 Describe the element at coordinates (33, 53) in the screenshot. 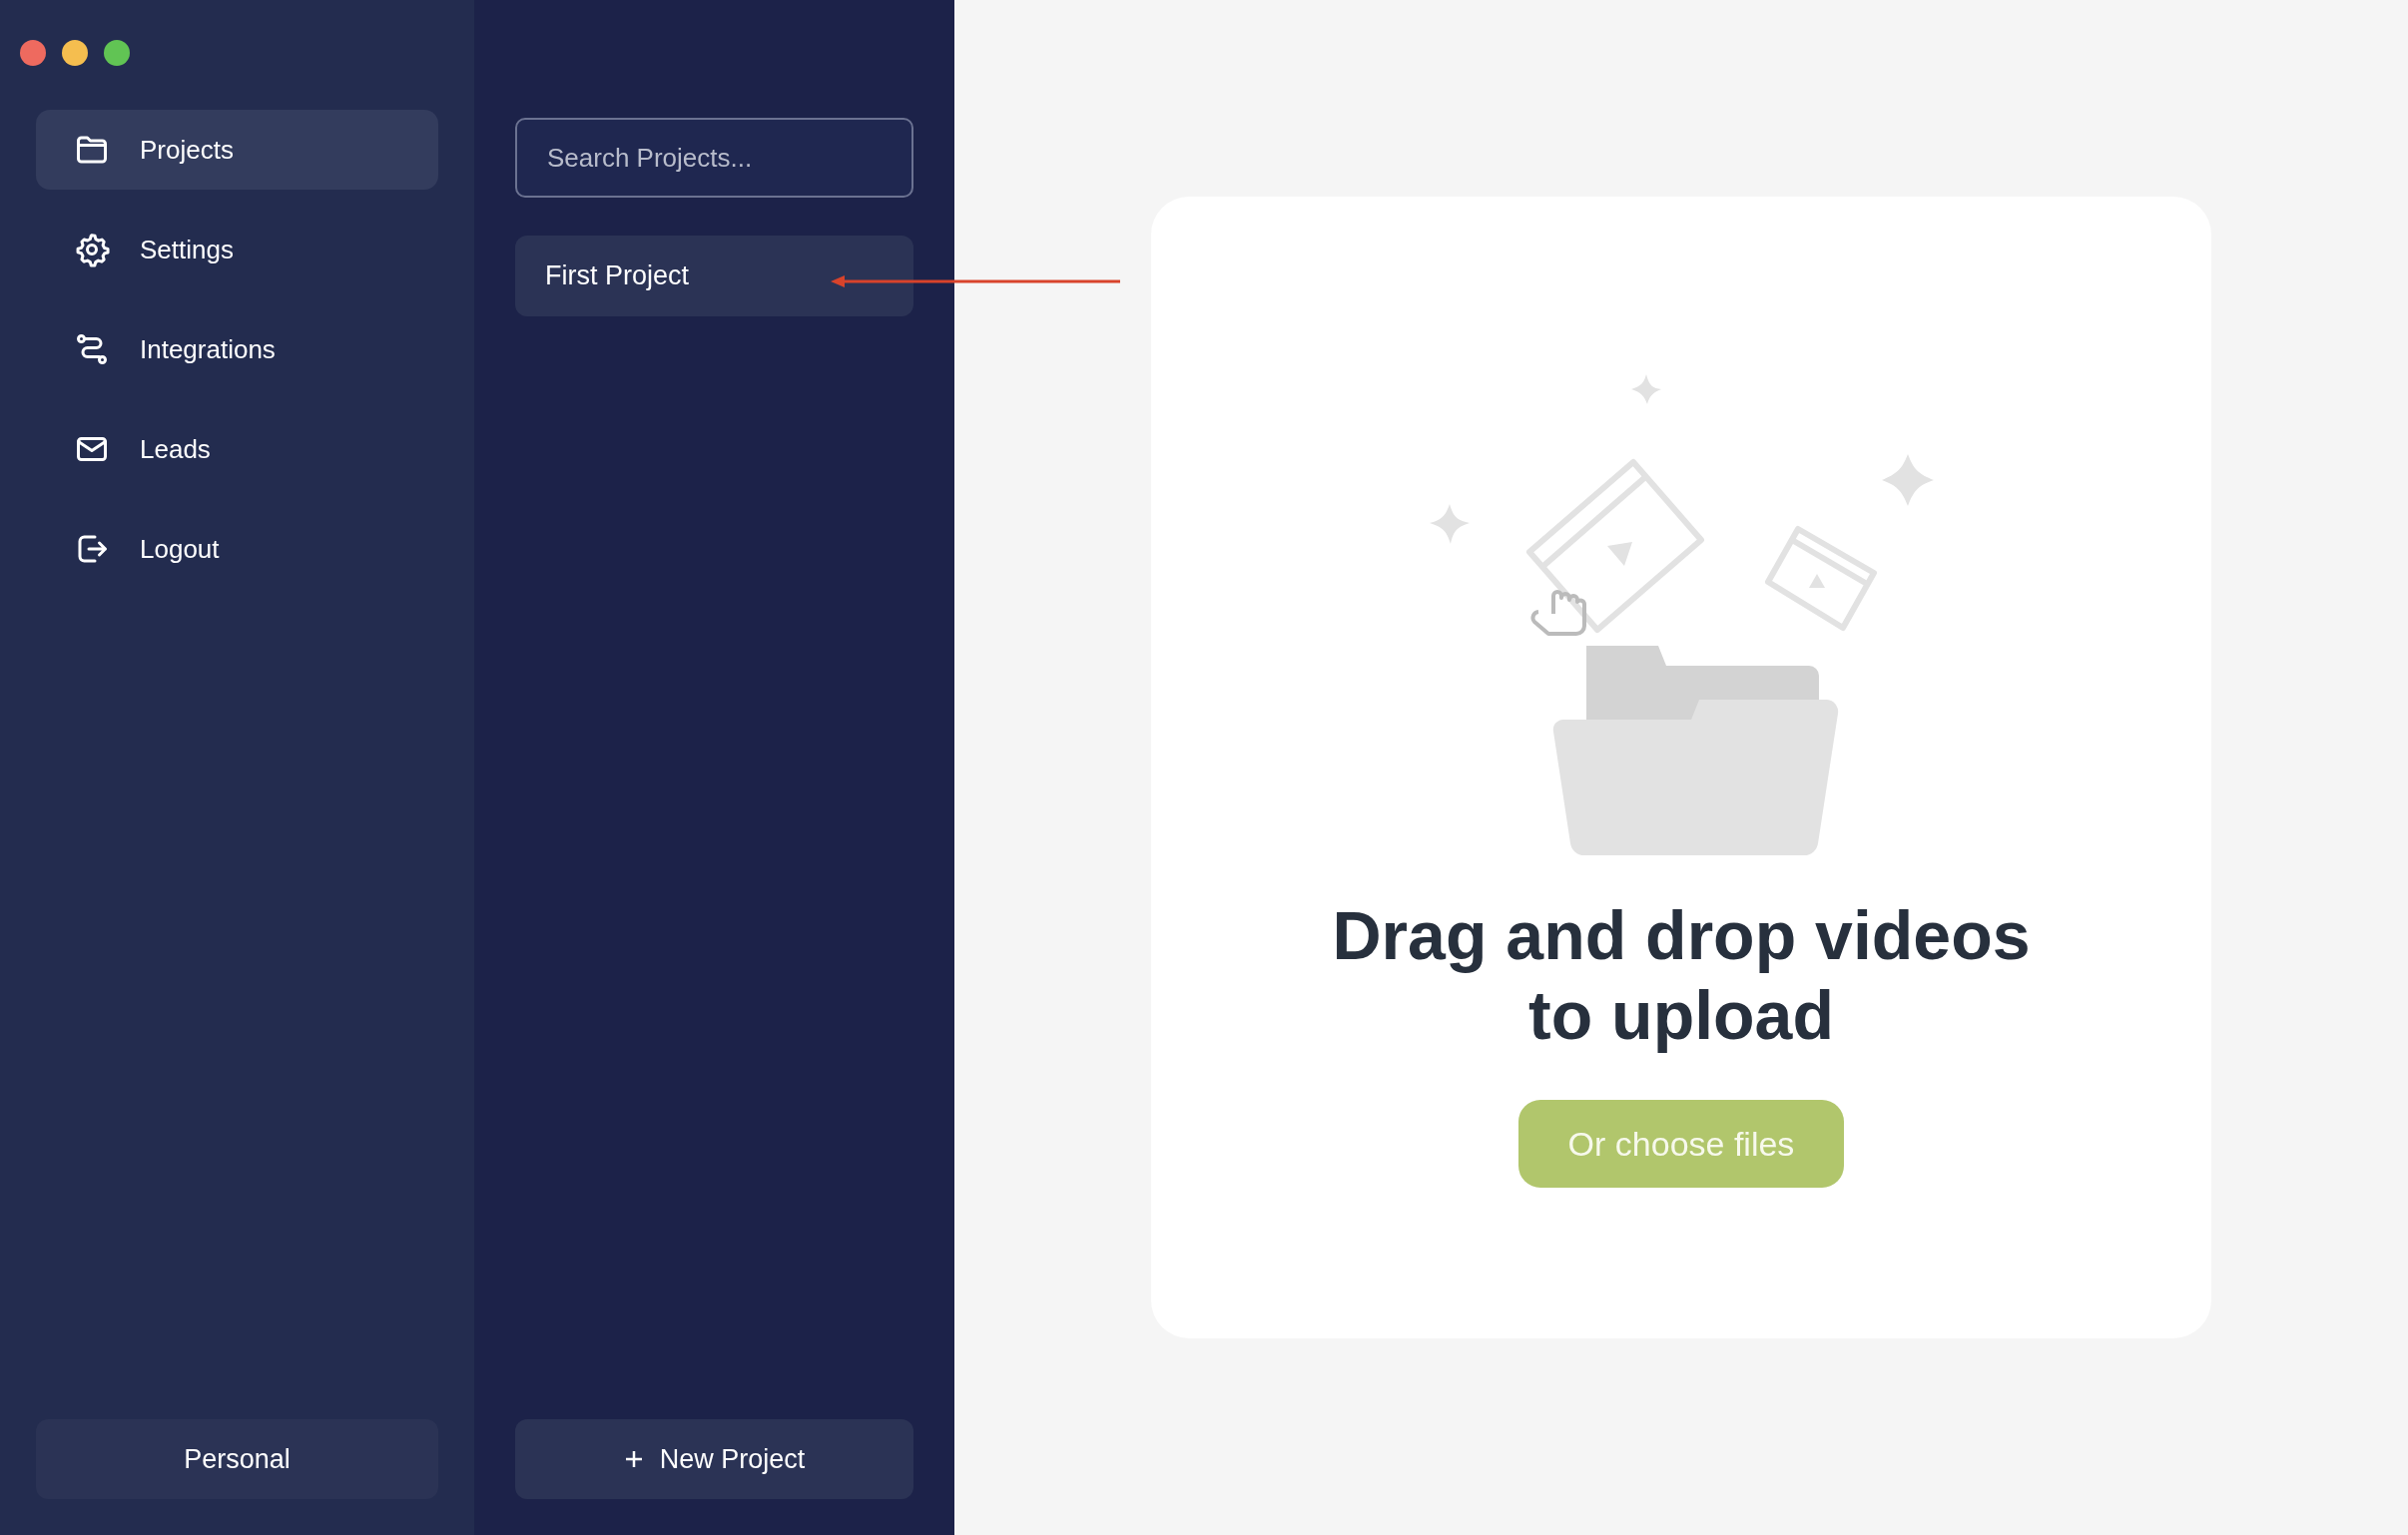

I see `close-window-icon` at that location.